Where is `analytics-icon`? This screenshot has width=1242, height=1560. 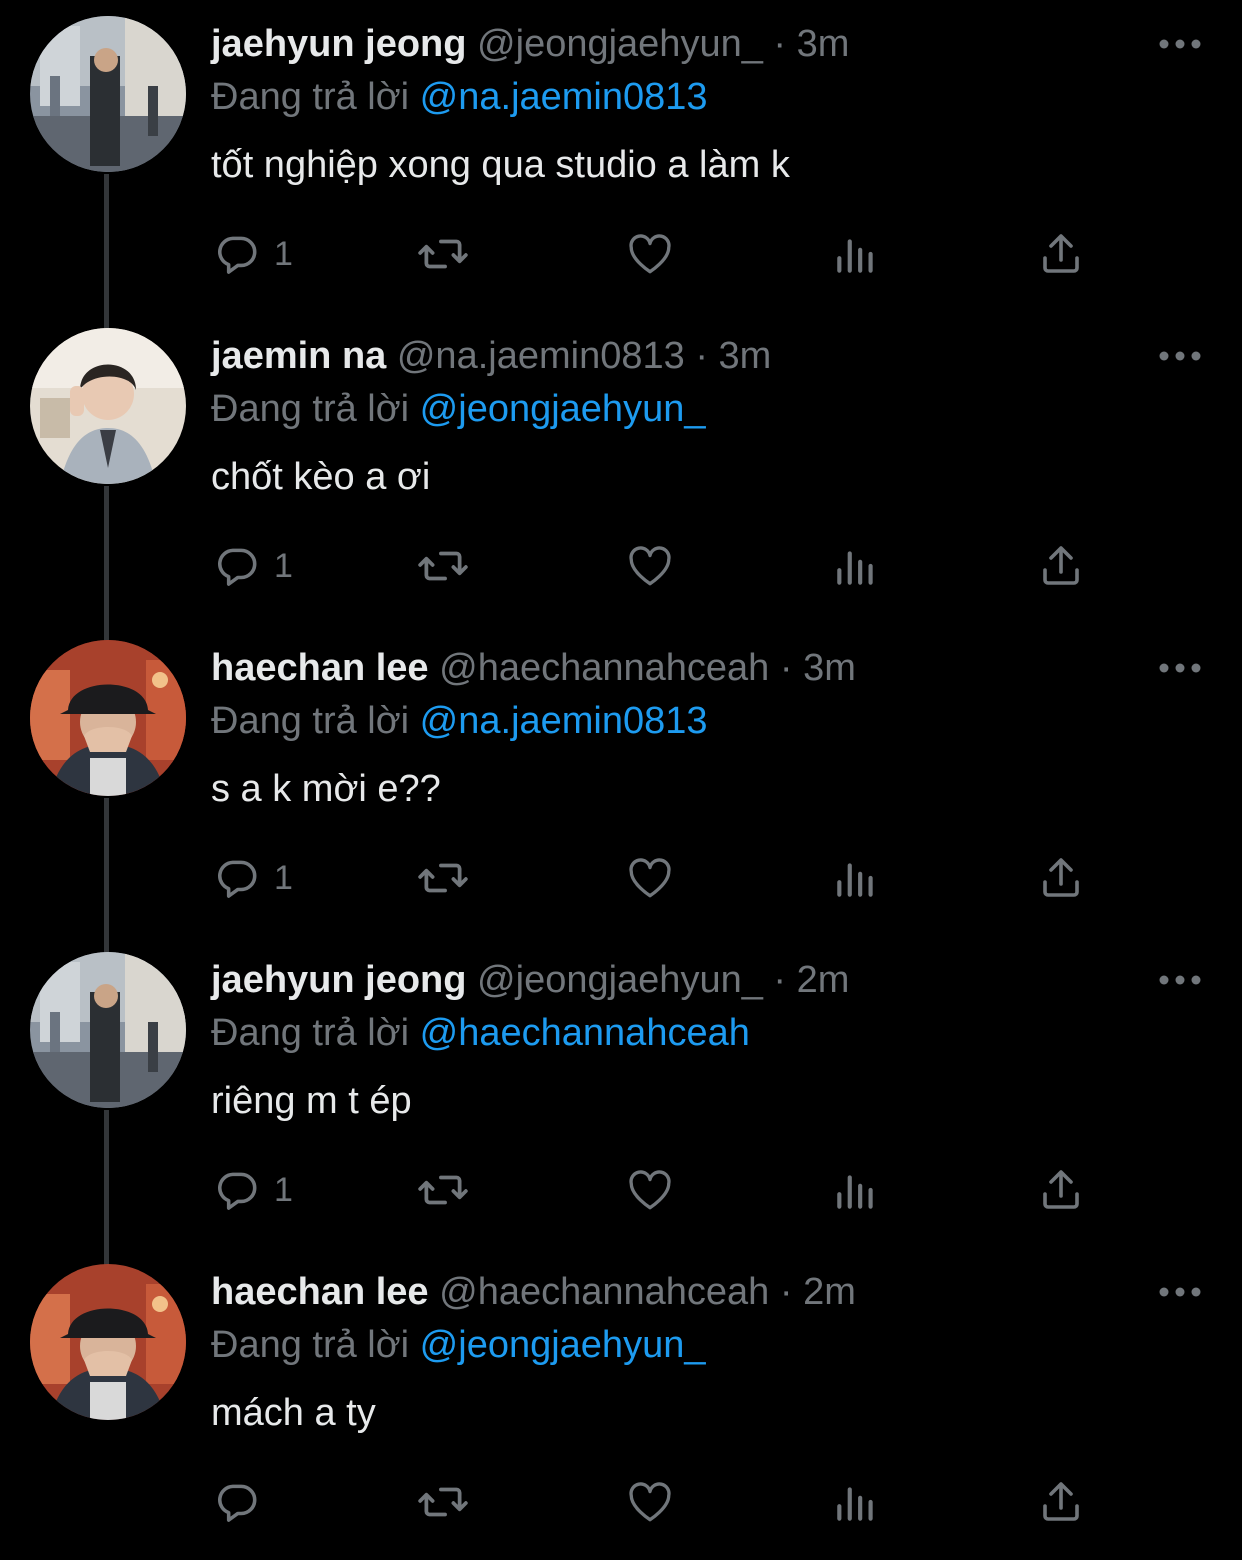
analytics-icon is located at coordinates (855, 880).